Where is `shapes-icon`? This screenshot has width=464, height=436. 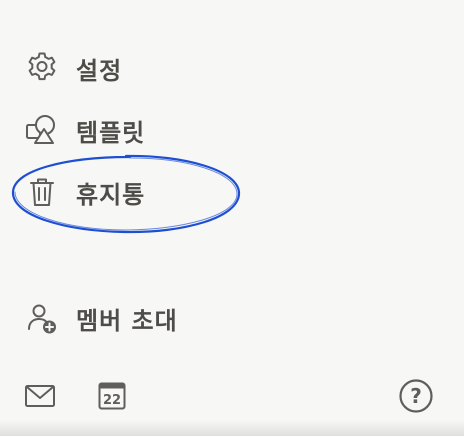 shapes-icon is located at coordinates (42, 130).